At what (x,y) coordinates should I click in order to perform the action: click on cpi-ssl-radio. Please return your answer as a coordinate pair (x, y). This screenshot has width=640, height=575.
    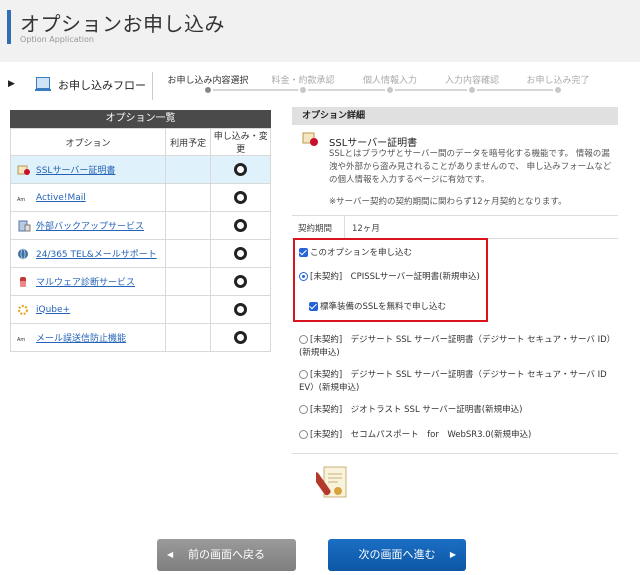
    Looking at the image, I should click on (303, 276).